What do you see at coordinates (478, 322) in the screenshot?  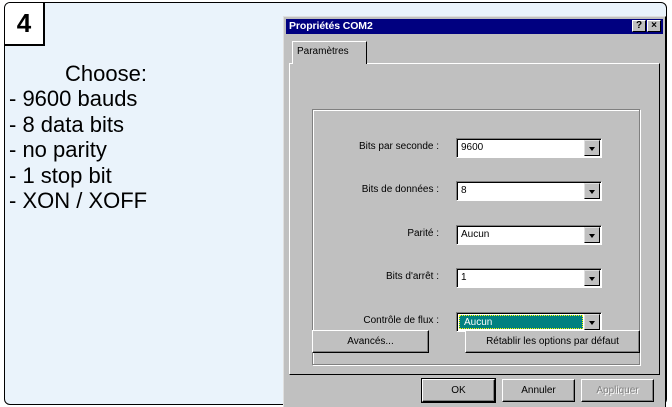 I see `flow-control-value: Aucun` at bounding box center [478, 322].